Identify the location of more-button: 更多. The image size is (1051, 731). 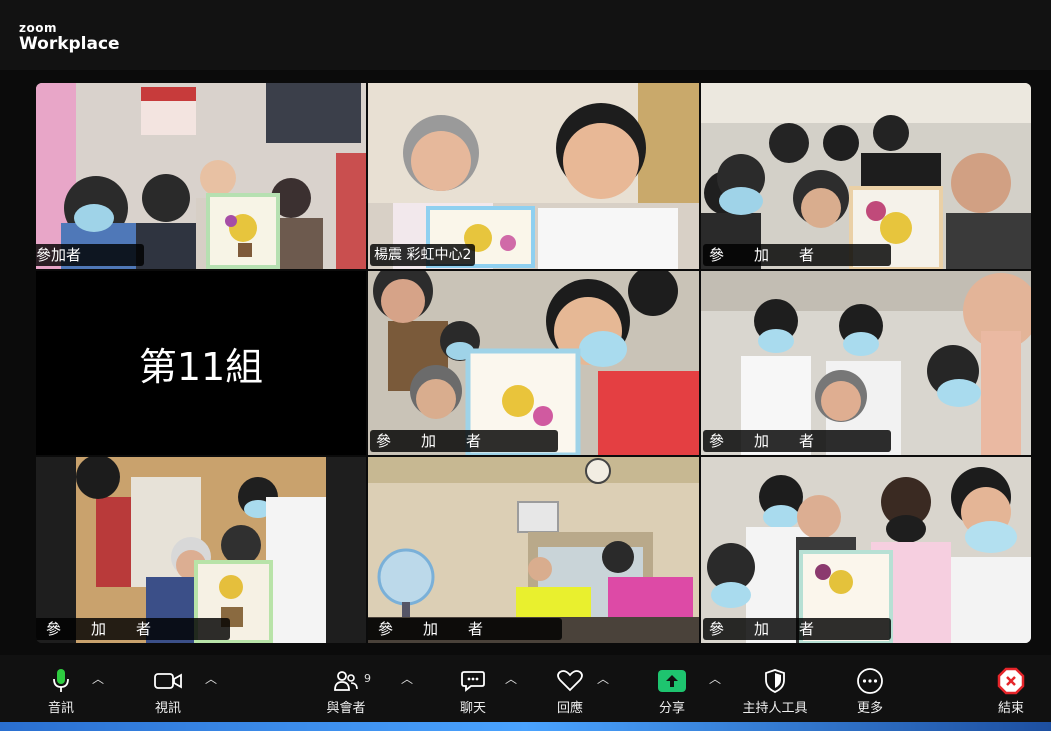
(870, 691).